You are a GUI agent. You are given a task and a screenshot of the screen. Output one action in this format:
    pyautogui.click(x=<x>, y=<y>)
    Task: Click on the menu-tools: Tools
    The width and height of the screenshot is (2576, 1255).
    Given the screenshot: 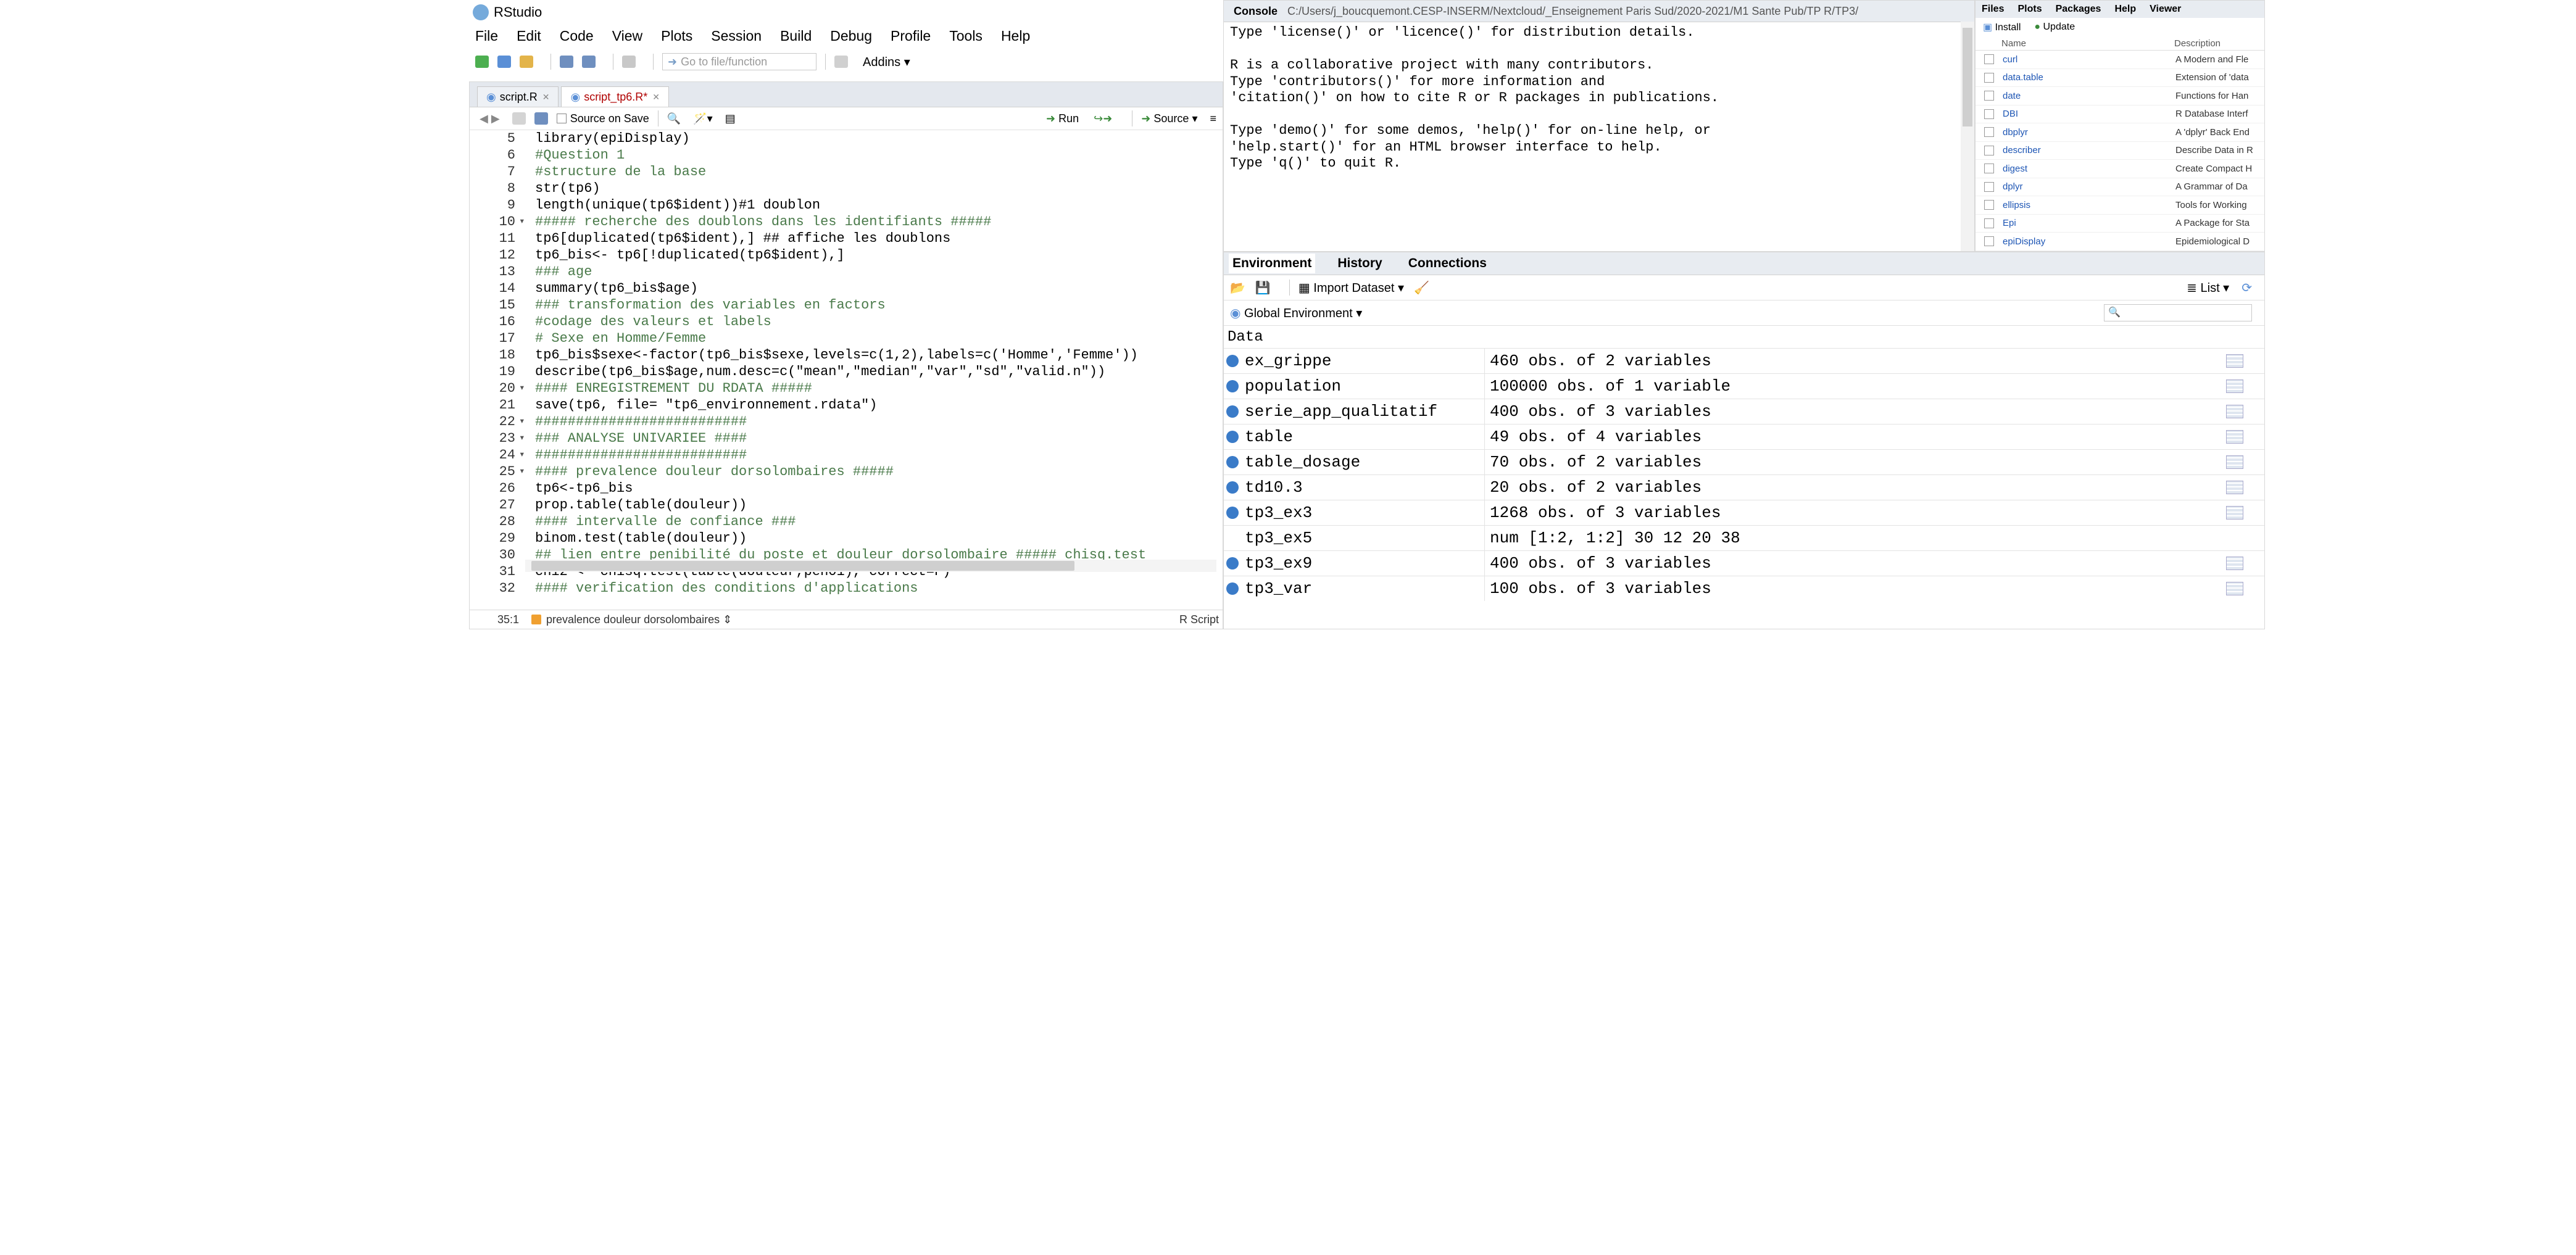 What is the action you would take?
    pyautogui.click(x=966, y=36)
    